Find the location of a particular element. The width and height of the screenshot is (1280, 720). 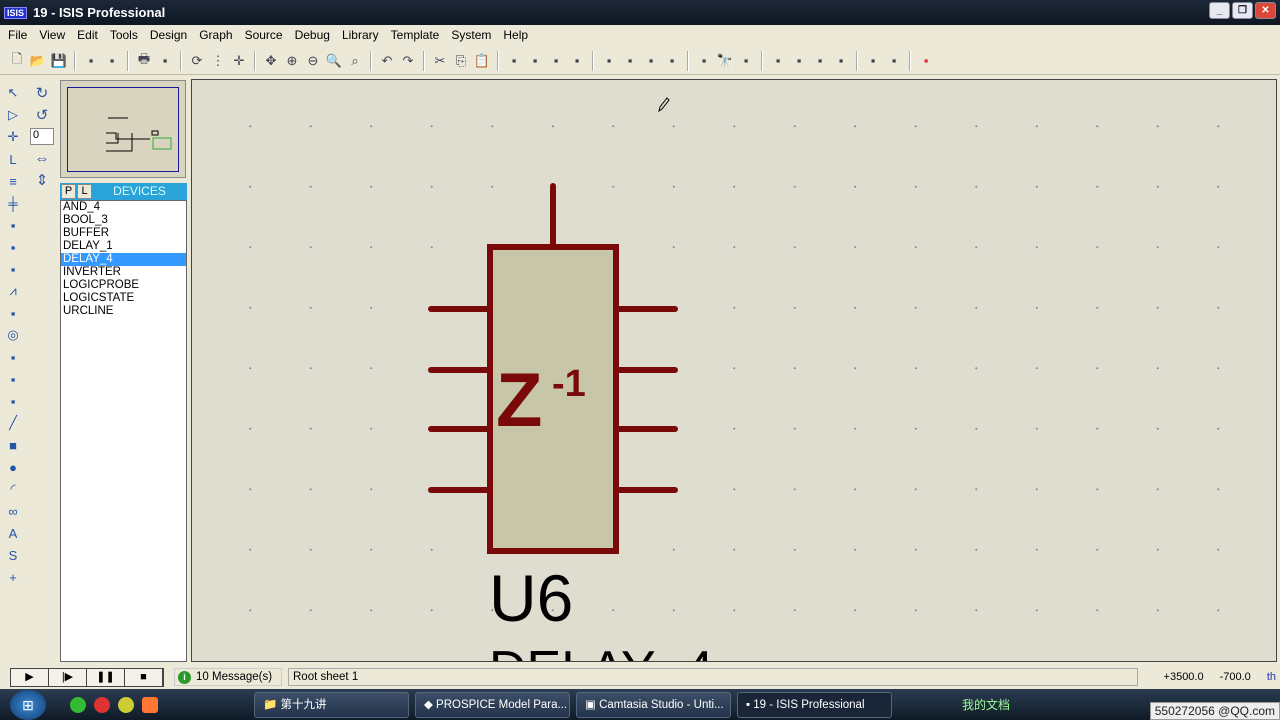

arc-icon: ◜ is located at coordinates (13, 489).